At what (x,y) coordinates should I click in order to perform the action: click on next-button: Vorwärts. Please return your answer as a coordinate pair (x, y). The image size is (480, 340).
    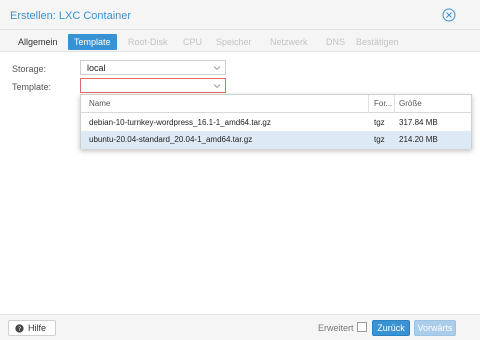
    Looking at the image, I should click on (435, 328).